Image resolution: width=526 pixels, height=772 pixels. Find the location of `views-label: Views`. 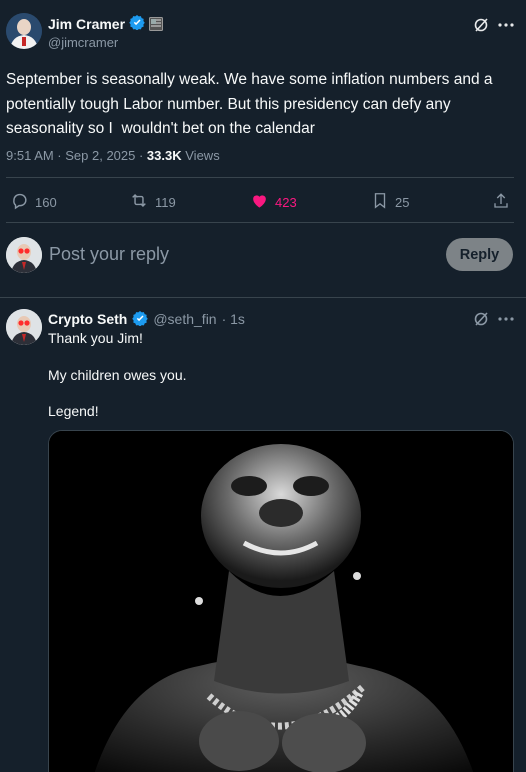

views-label: Views is located at coordinates (202, 155).